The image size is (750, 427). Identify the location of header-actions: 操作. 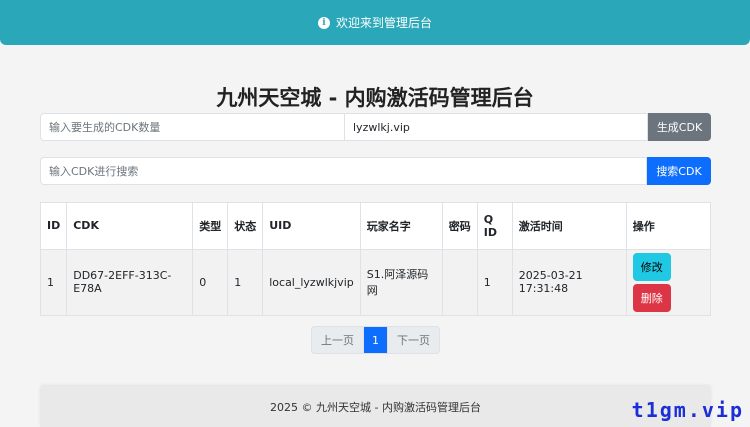
(668, 226).